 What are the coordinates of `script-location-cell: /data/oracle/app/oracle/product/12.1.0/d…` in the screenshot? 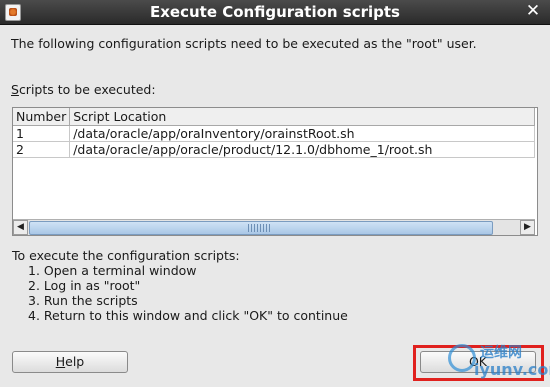 It's located at (302, 149).